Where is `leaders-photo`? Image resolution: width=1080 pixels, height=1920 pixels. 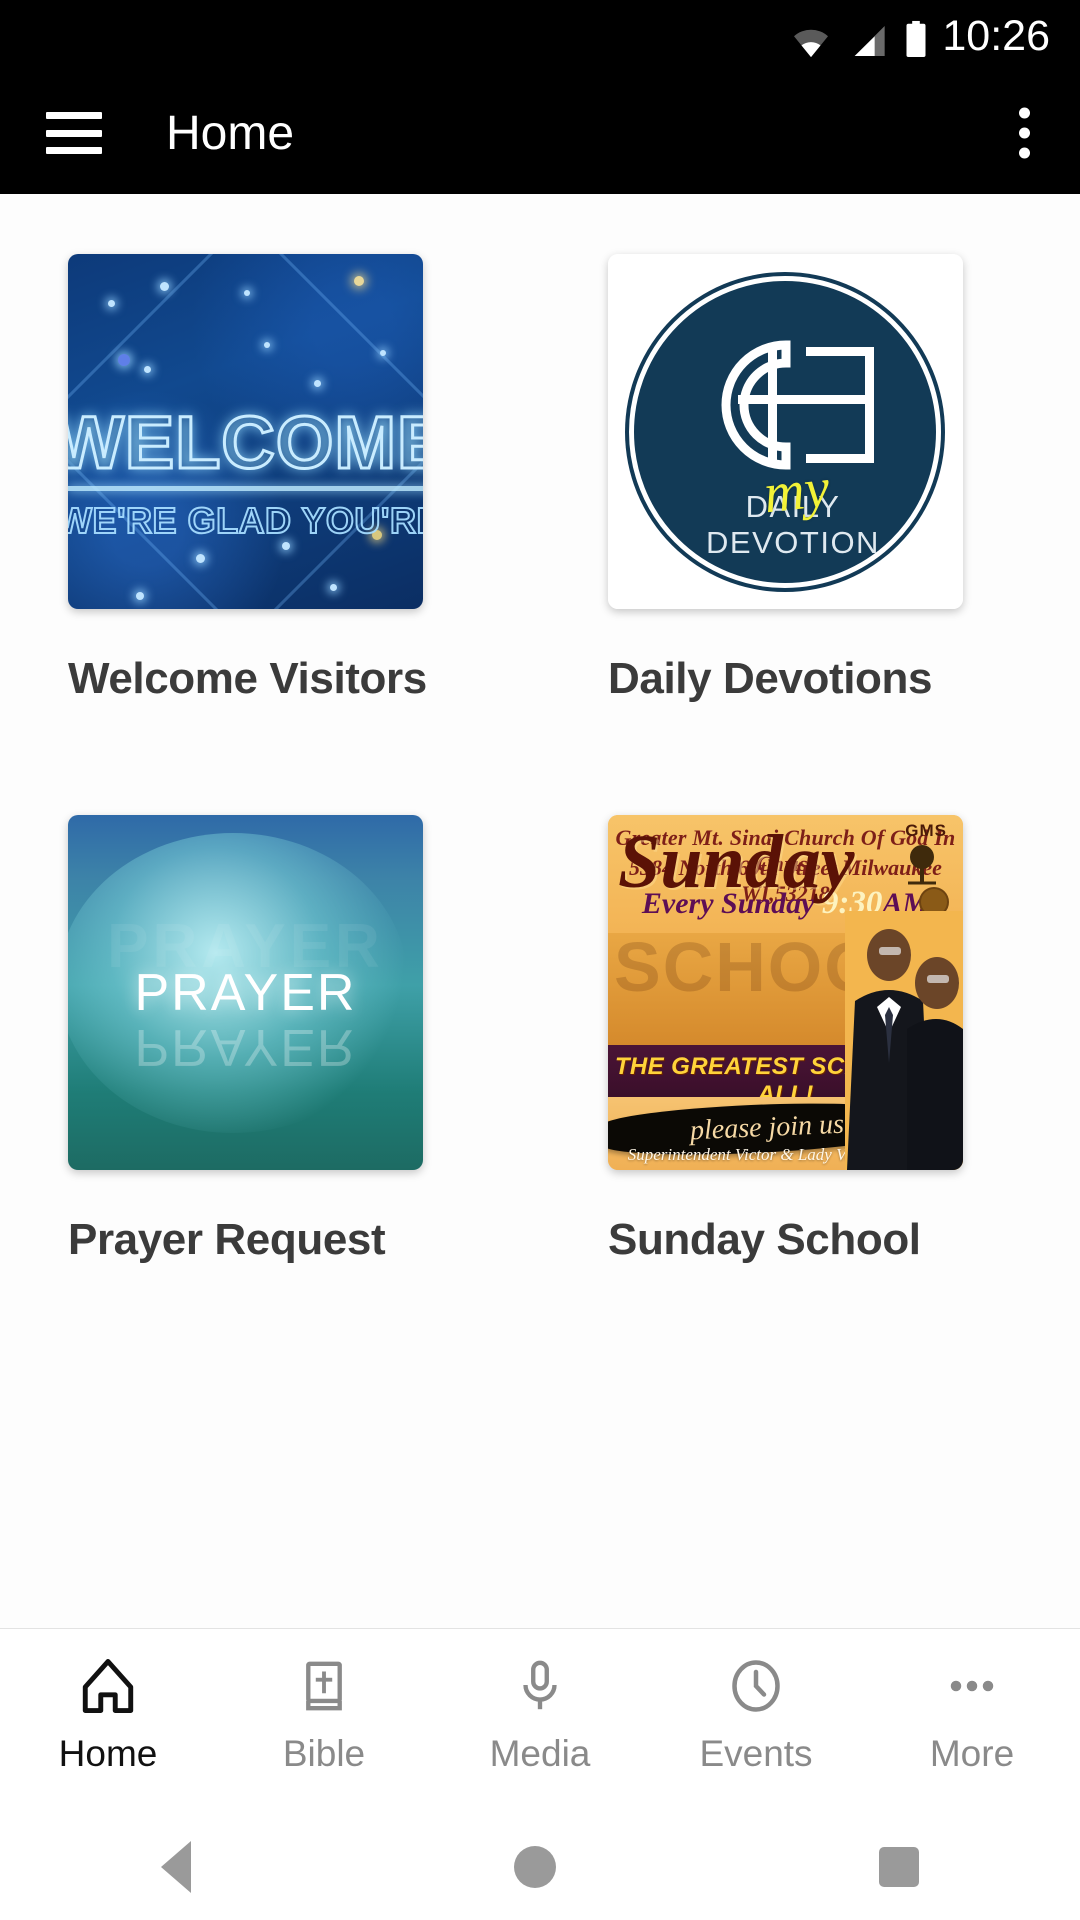 leaders-photo is located at coordinates (904, 1040).